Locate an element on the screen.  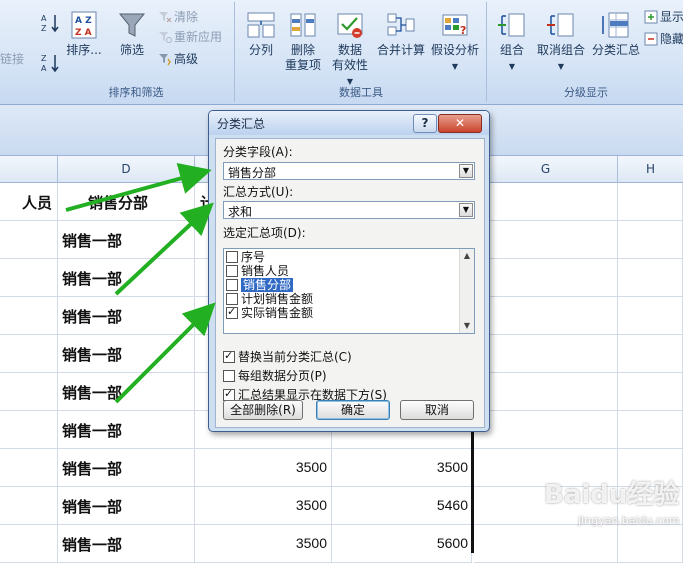
reapply-button: 重新应用 is located at coordinates (190, 37).